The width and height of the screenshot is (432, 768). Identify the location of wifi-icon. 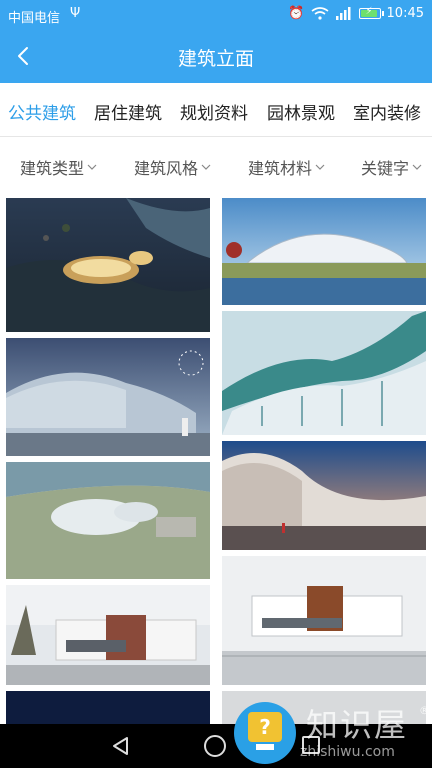
(320, 13).